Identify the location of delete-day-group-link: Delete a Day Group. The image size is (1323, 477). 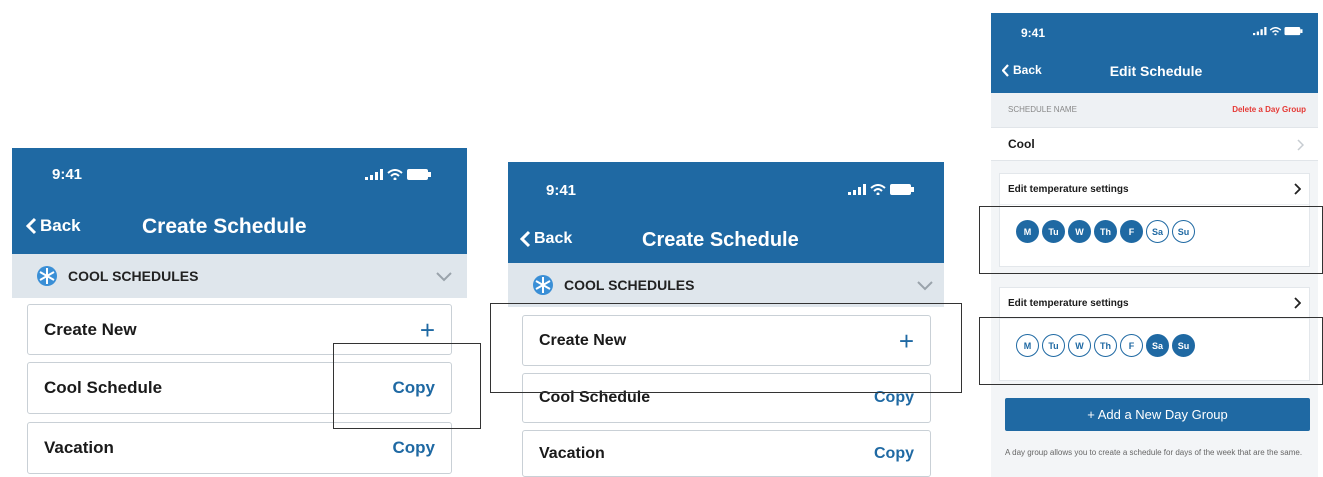
(1269, 109).